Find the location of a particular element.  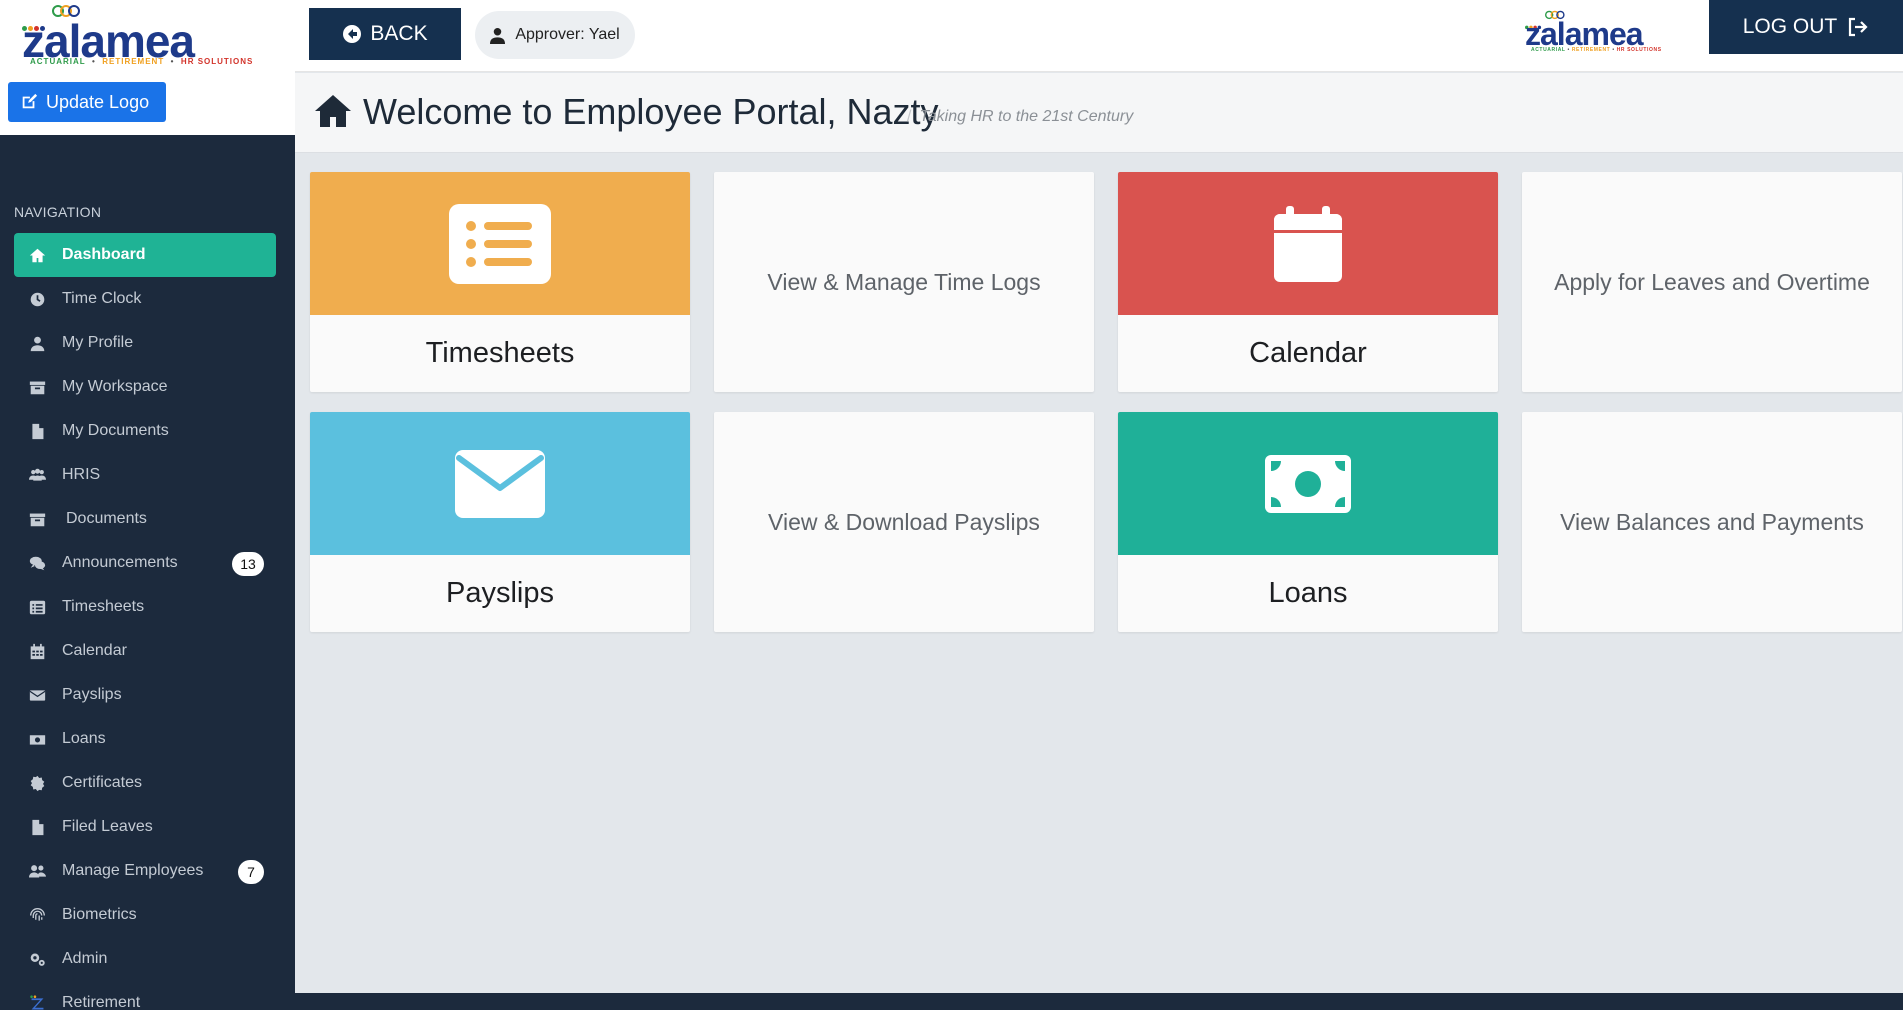

sidebar-item-time-clock: Time Clock is located at coordinates (145, 299).